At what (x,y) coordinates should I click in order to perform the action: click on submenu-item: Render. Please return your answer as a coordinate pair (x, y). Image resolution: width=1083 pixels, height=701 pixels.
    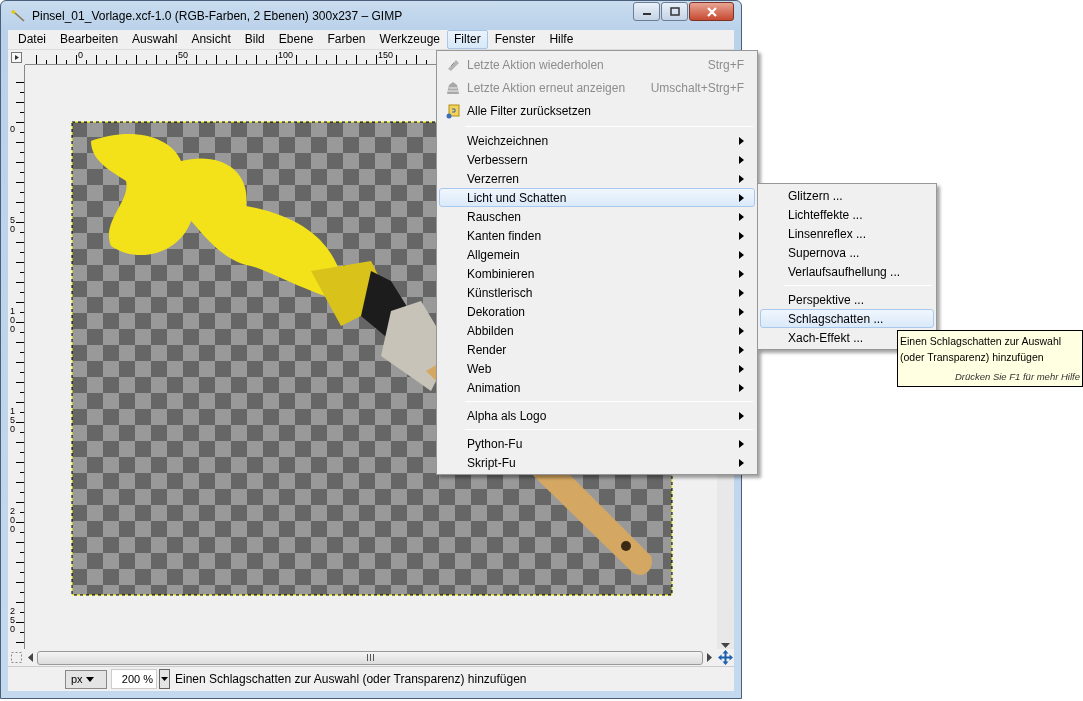
    Looking at the image, I should click on (597, 349).